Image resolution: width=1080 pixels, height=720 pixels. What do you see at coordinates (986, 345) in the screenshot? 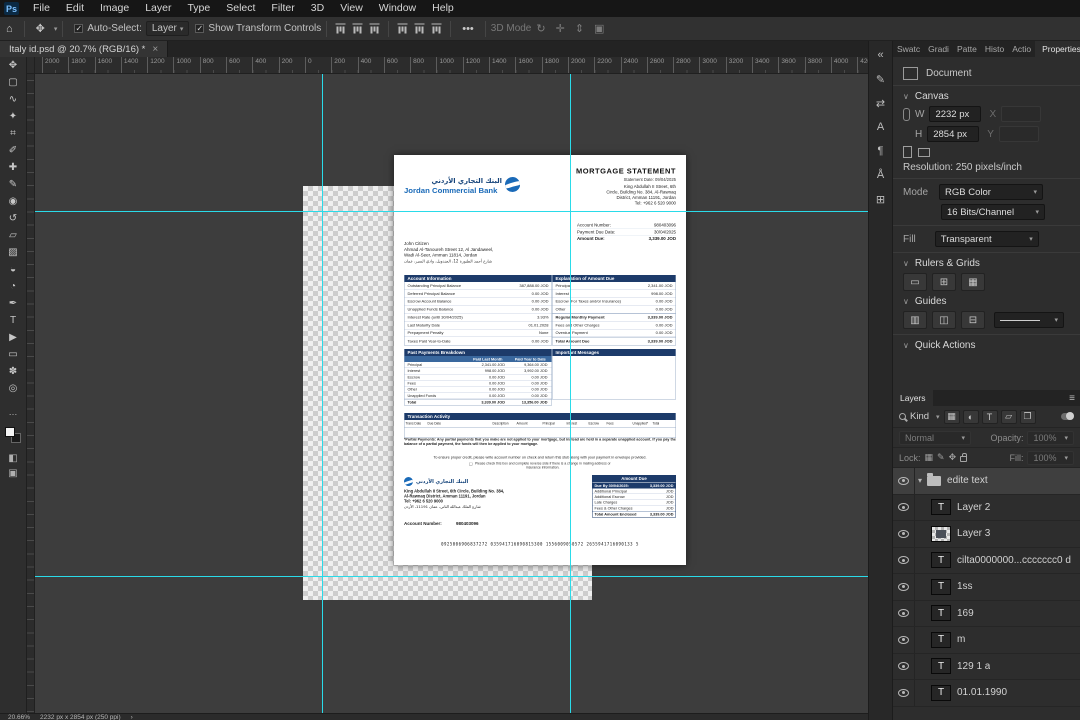
I see `quick-actions-section-header: Quick Actions` at bounding box center [986, 345].